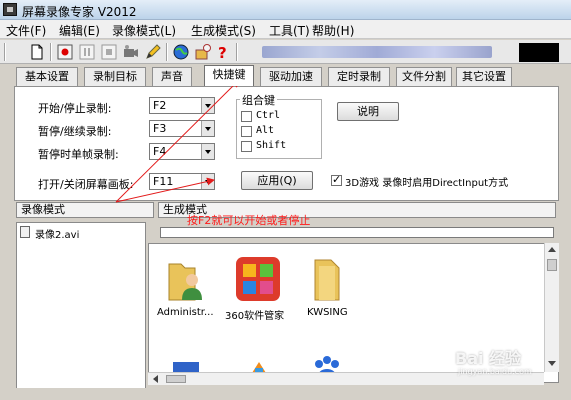  What do you see at coordinates (328, 279) in the screenshot?
I see `folder-icon` at bounding box center [328, 279].